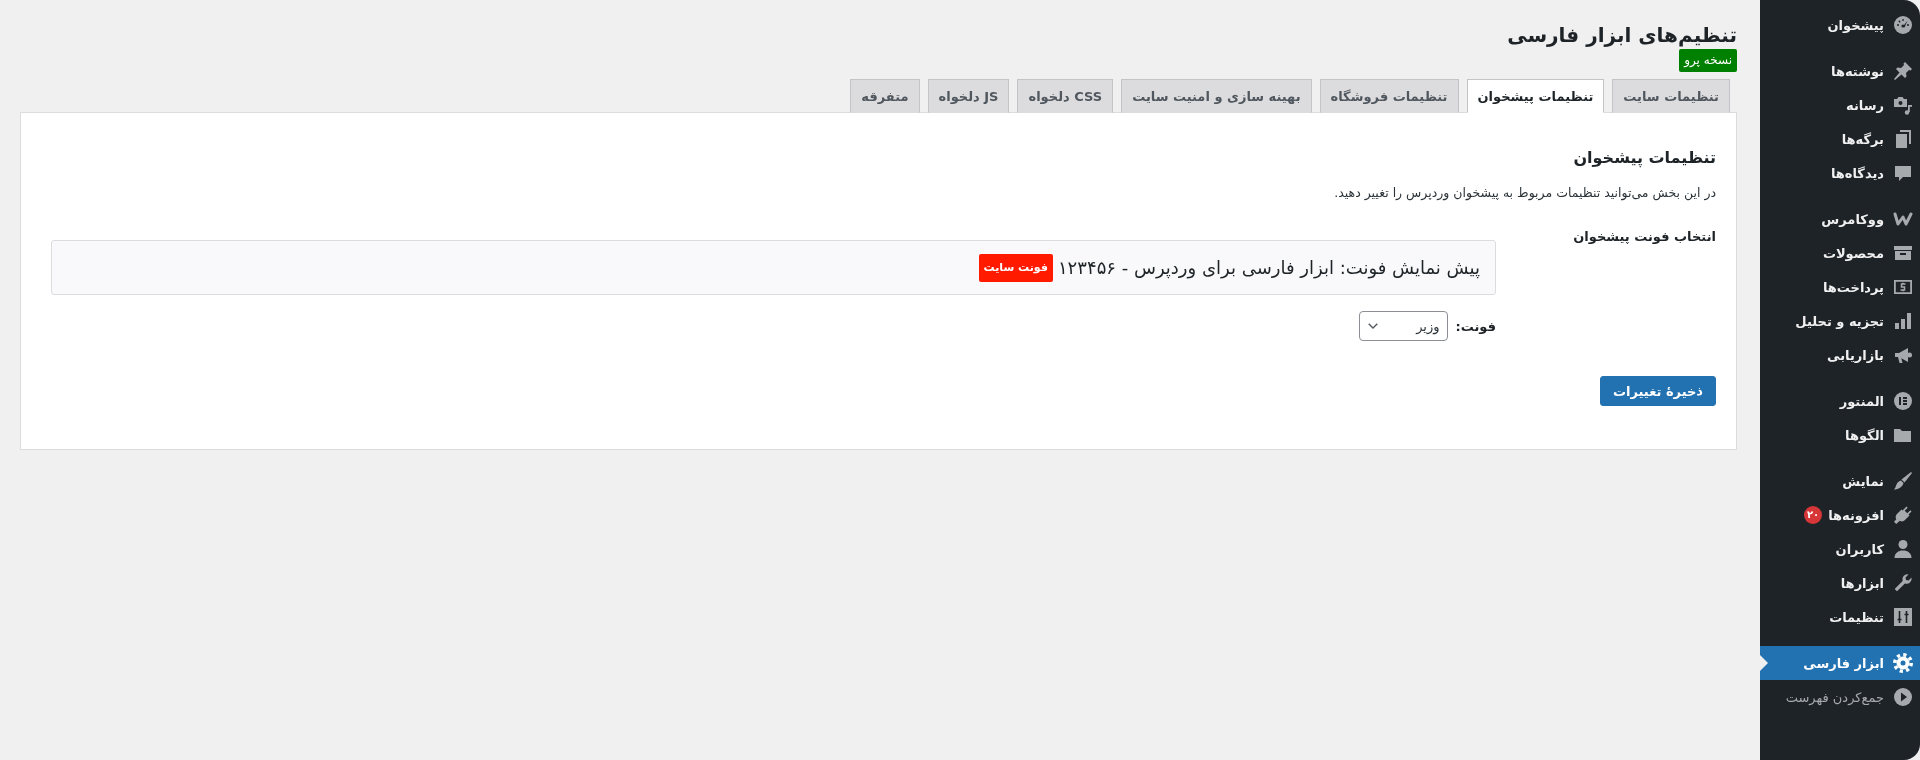  I want to click on wrench-icon, so click(1903, 583).